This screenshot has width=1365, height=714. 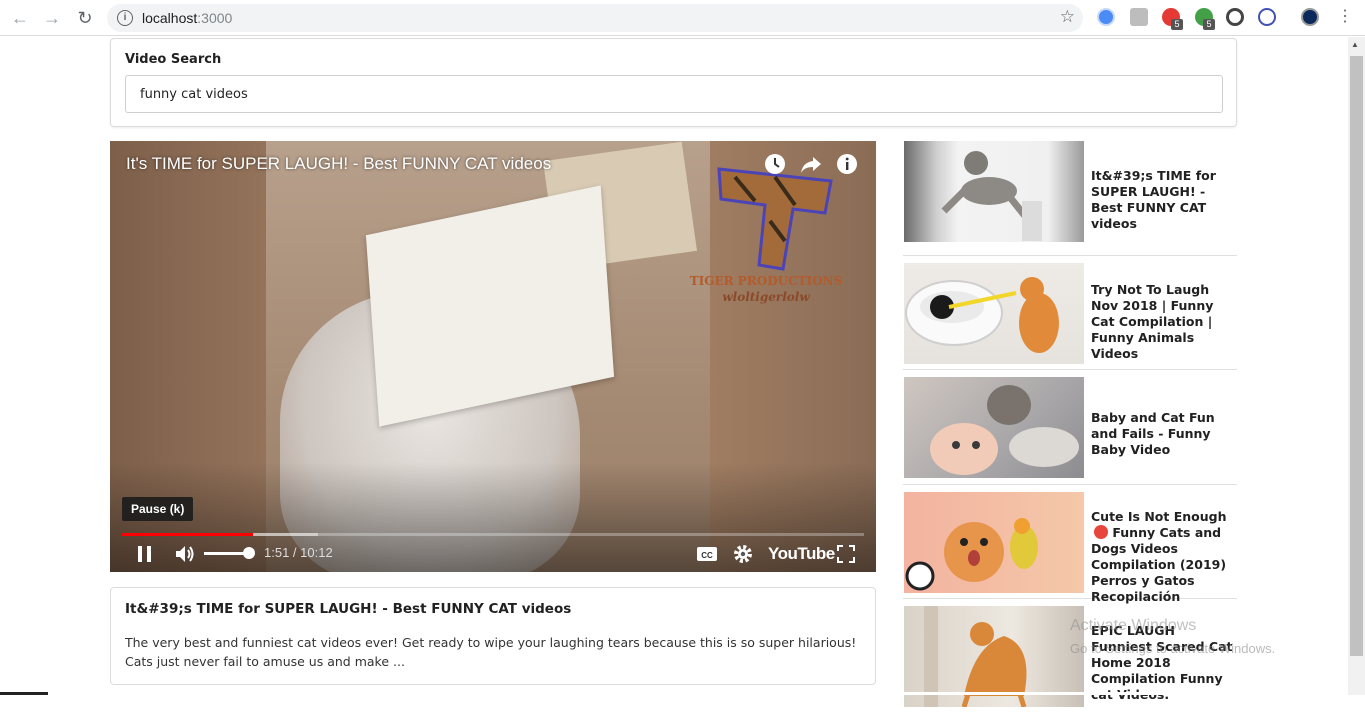 I want to click on channel-logo-icon, so click(x=775, y=219).